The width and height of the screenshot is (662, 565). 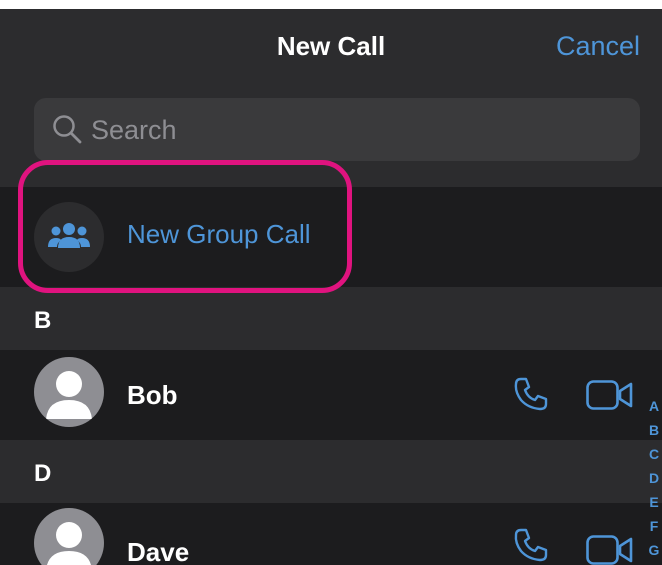 What do you see at coordinates (654, 406) in the screenshot?
I see `index-letter: A` at bounding box center [654, 406].